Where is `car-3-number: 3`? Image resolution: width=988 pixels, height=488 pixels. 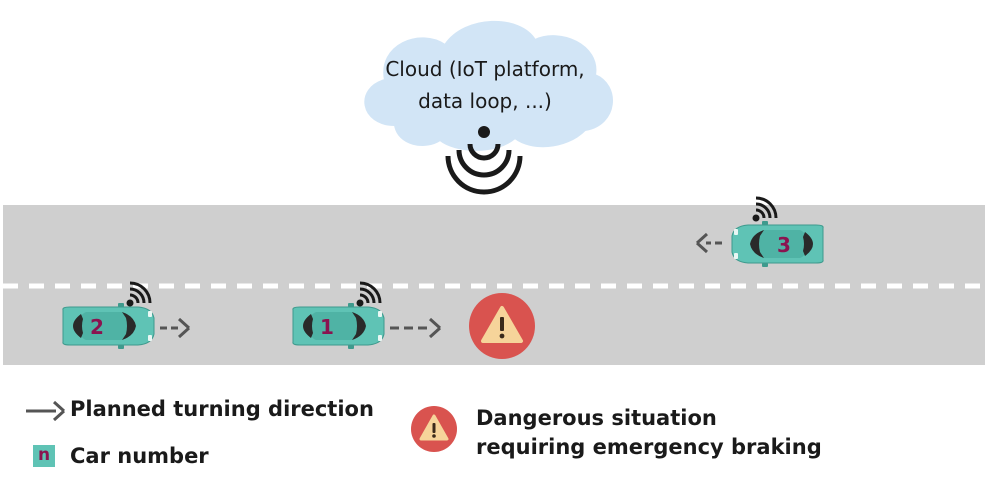
car-3-number: 3 is located at coordinates (784, 245).